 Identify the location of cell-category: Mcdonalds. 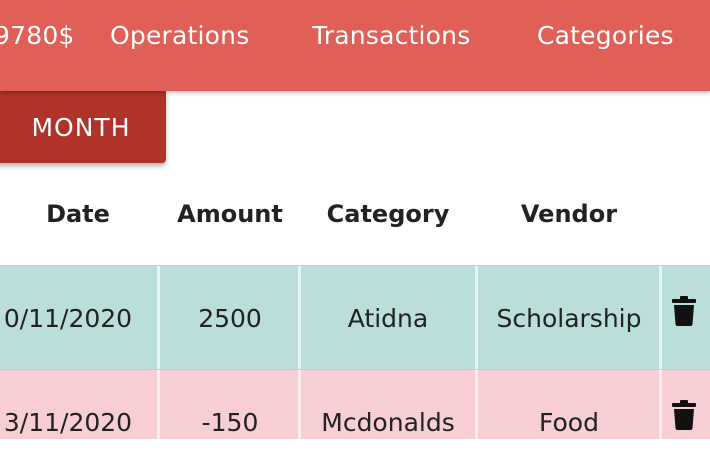
(388, 422).